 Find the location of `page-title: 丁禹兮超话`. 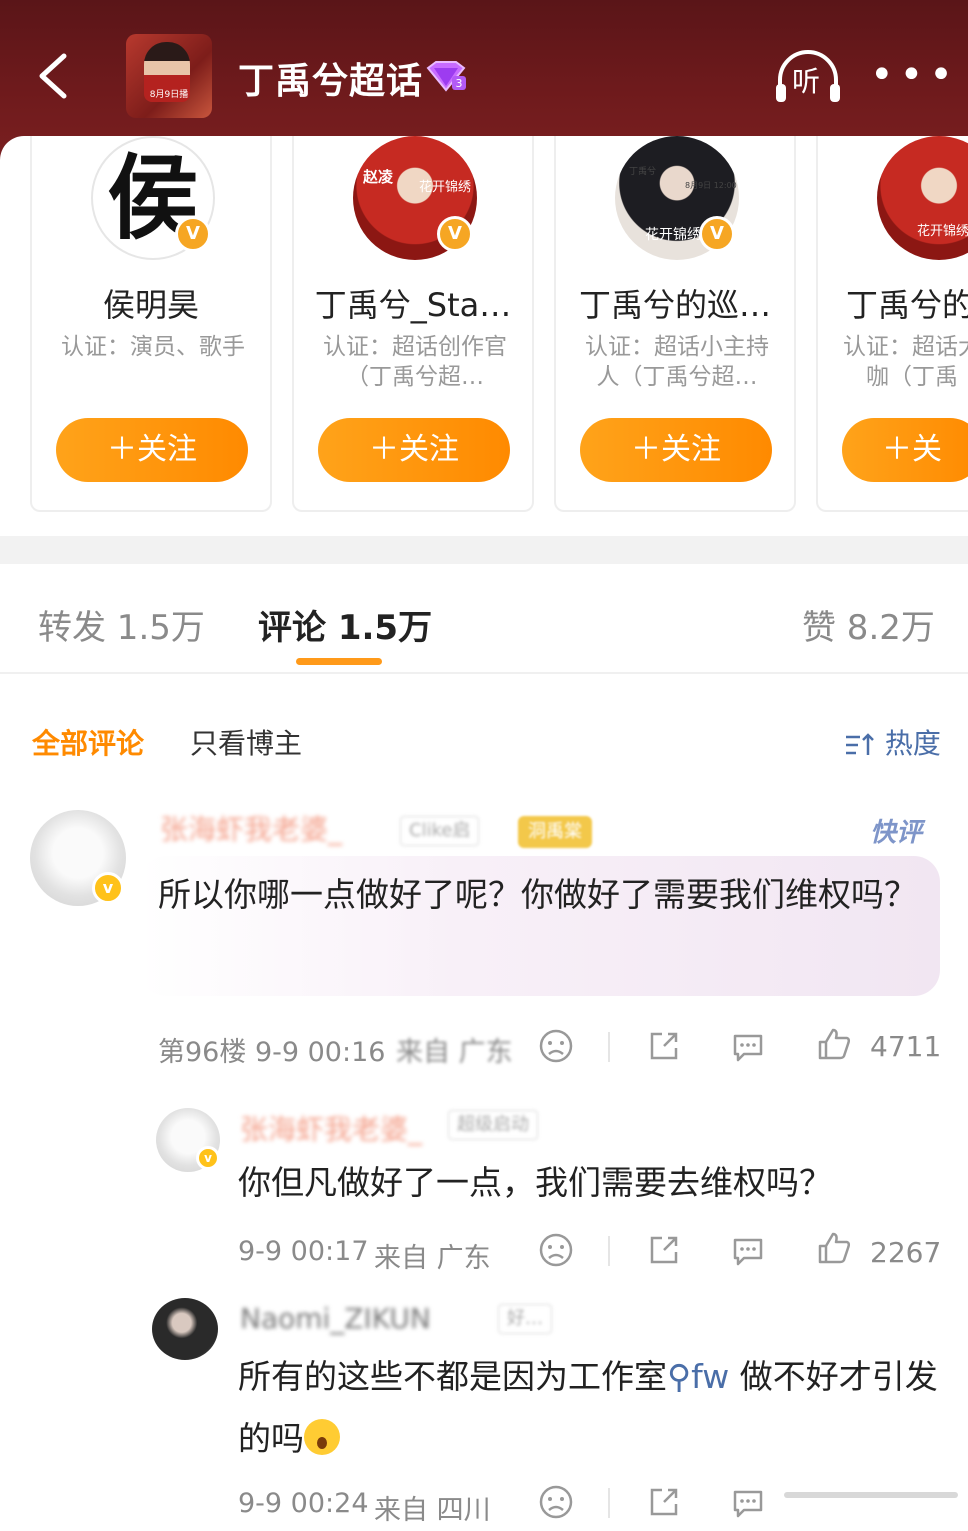

page-title: 丁禹兮超话 is located at coordinates (331, 81).